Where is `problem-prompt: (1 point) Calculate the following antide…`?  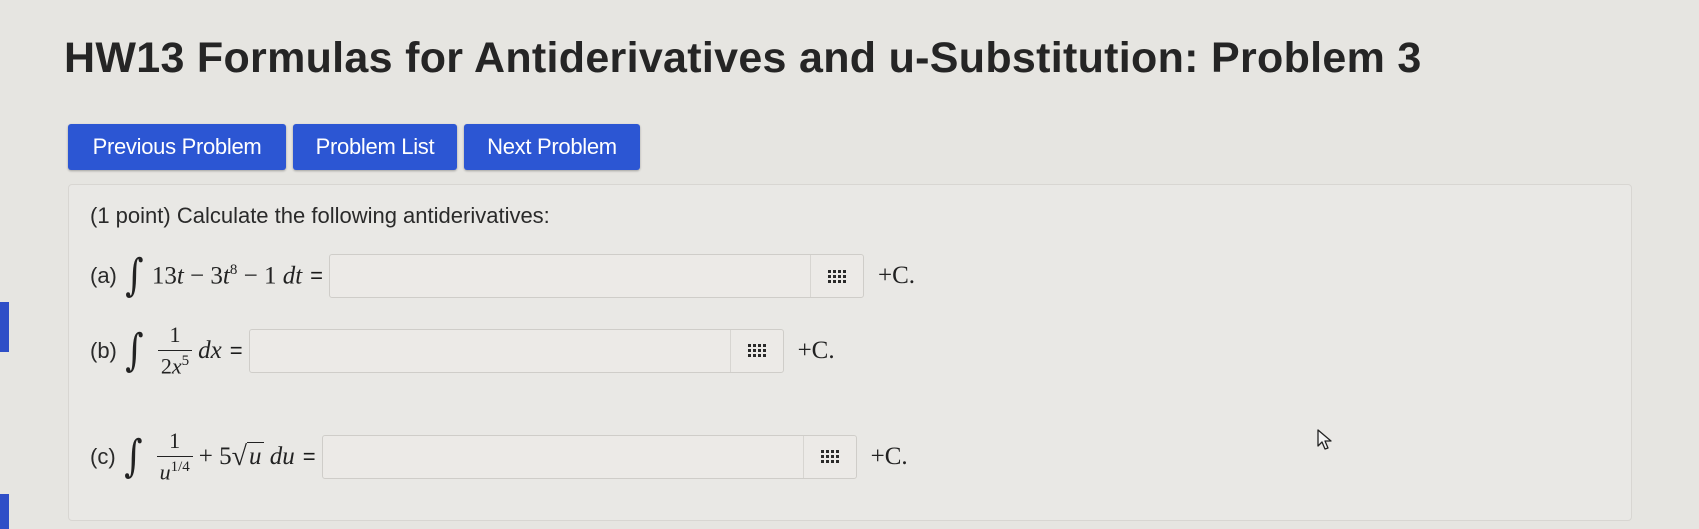 problem-prompt: (1 point) Calculate the following antide… is located at coordinates (320, 215).